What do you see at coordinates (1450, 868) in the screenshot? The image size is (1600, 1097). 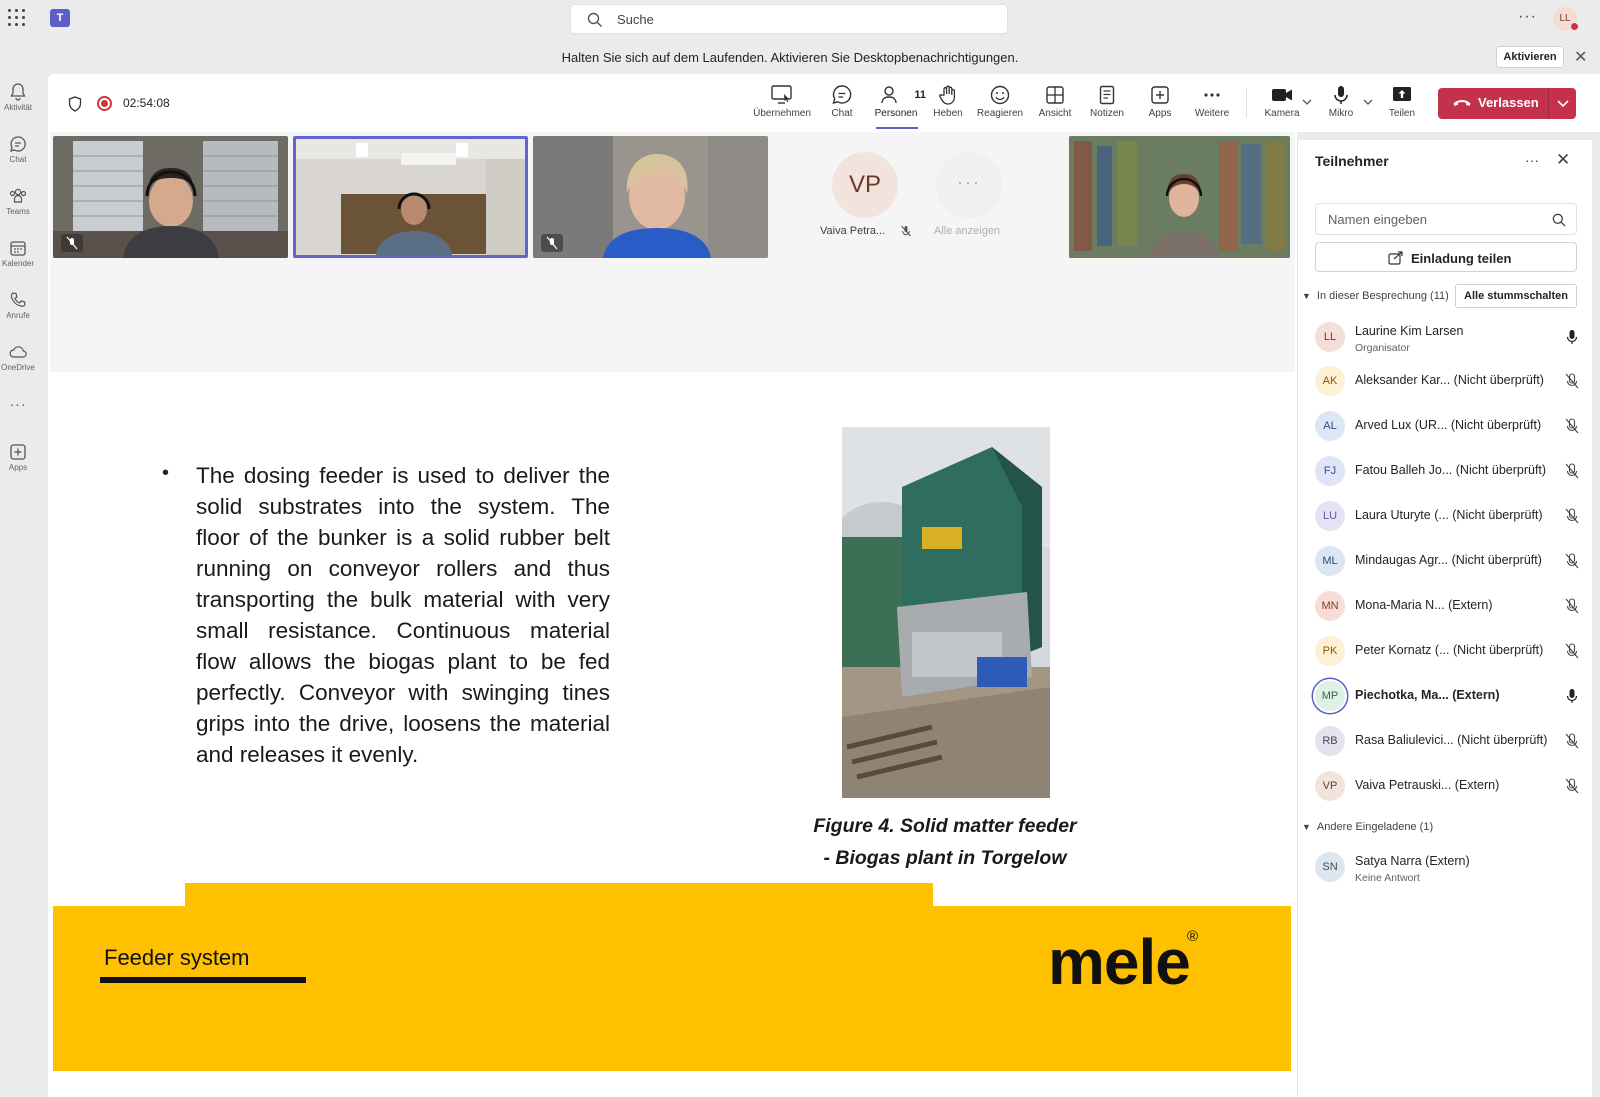 I see `invited-row: SN Satya Narra (Extern) Keine Antwort` at bounding box center [1450, 868].